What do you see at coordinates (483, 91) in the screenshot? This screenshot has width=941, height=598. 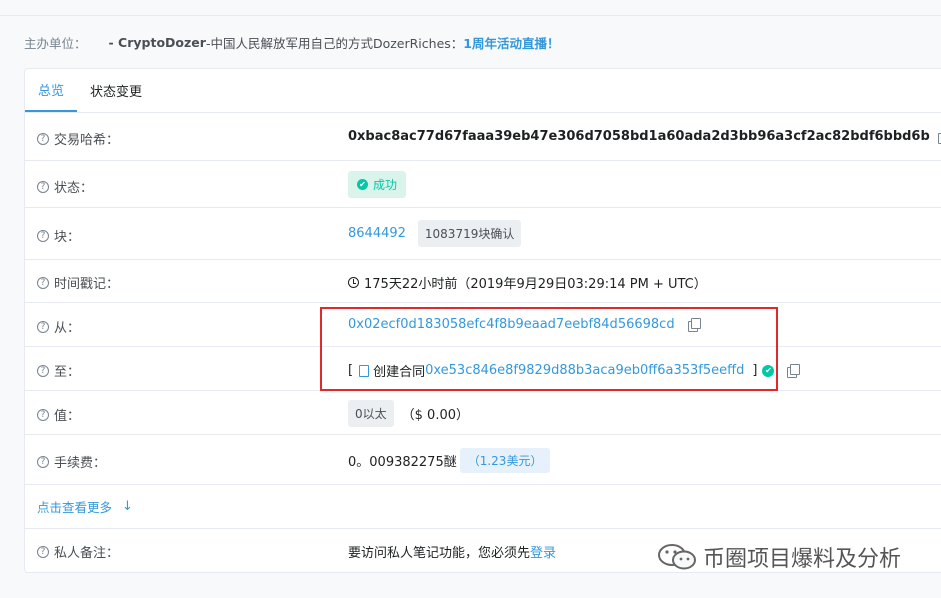 I see `tab-bar: 总览 状态变更` at bounding box center [483, 91].